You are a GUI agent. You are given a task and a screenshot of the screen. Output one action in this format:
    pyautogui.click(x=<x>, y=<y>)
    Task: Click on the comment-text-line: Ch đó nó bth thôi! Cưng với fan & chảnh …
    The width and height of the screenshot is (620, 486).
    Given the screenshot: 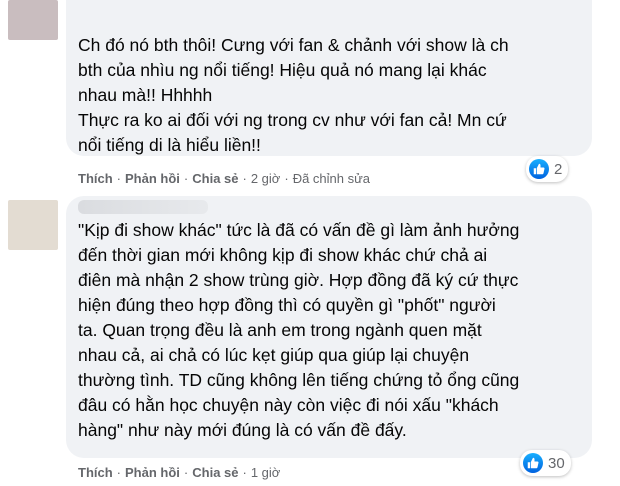 What is the action you would take?
    pyautogui.click(x=293, y=45)
    